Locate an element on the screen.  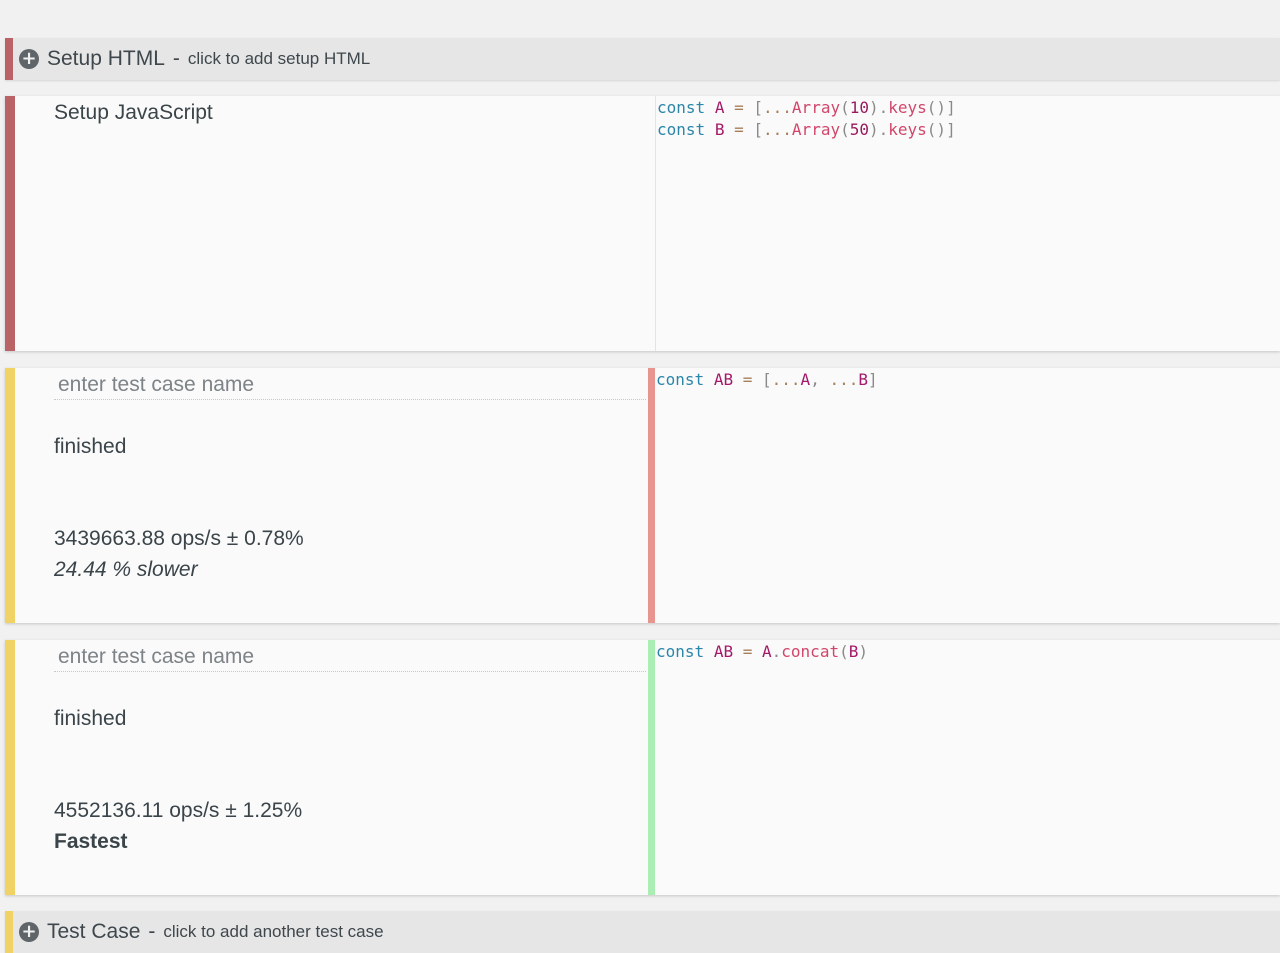
test-case-editor: const AB = [...A, ...B] is located at coordinates (964, 495).